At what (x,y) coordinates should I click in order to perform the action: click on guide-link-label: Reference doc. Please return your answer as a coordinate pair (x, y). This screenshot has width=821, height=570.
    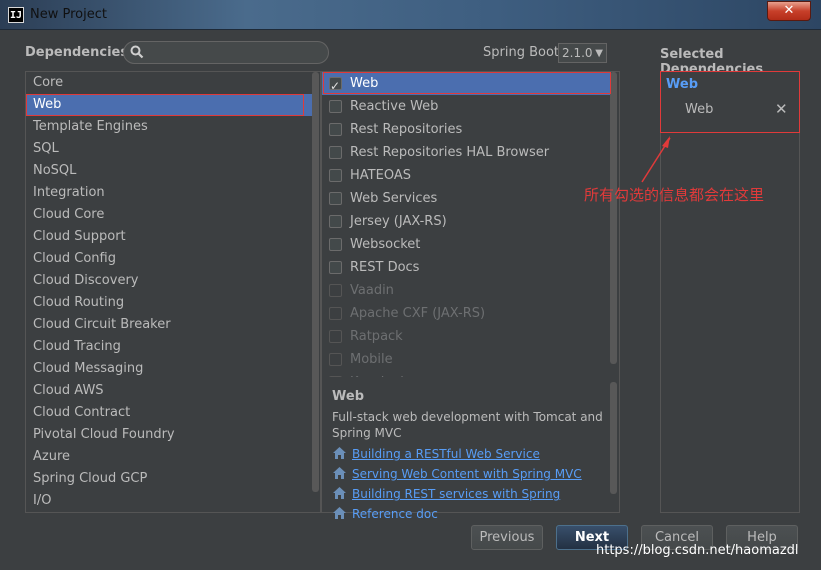
    Looking at the image, I should click on (395, 513).